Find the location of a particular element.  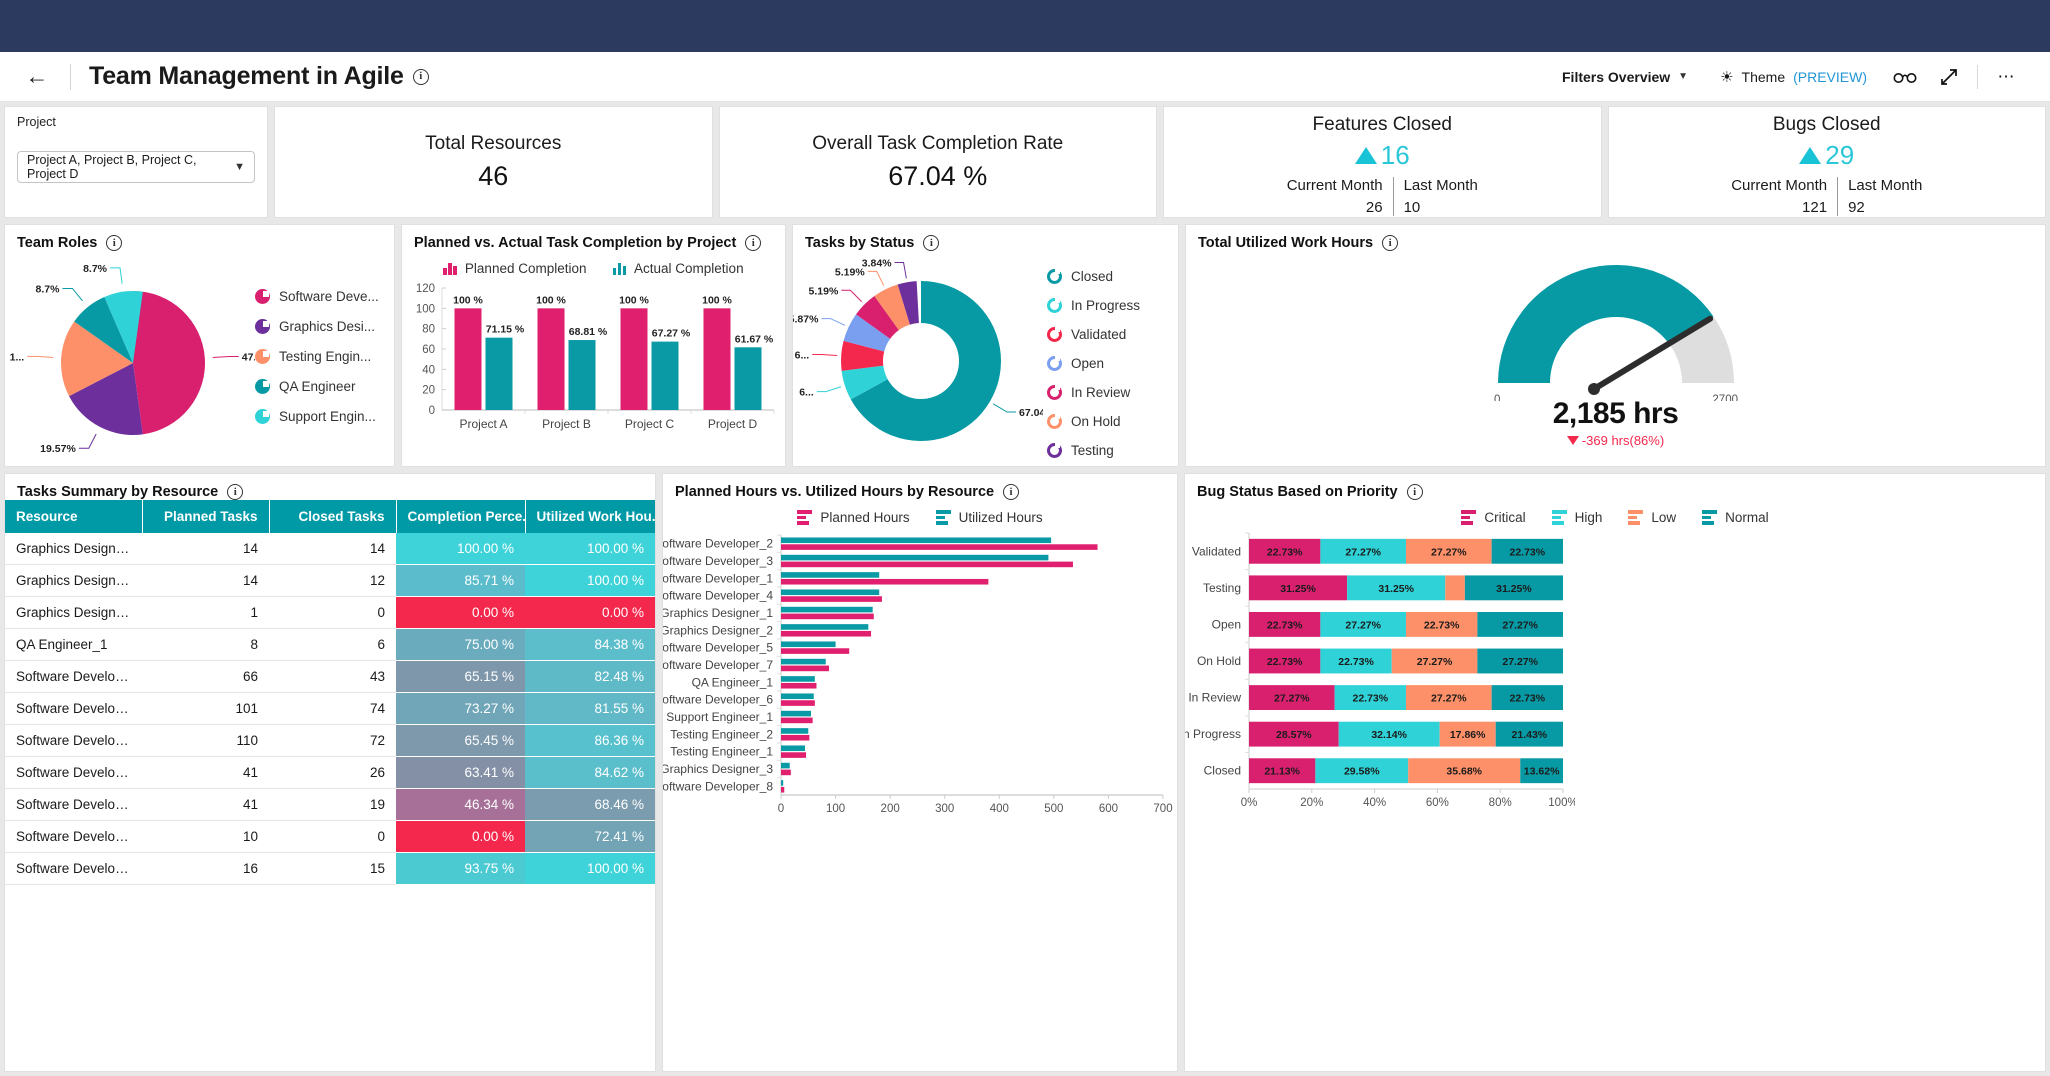

legend-item: Critical is located at coordinates (1493, 517).